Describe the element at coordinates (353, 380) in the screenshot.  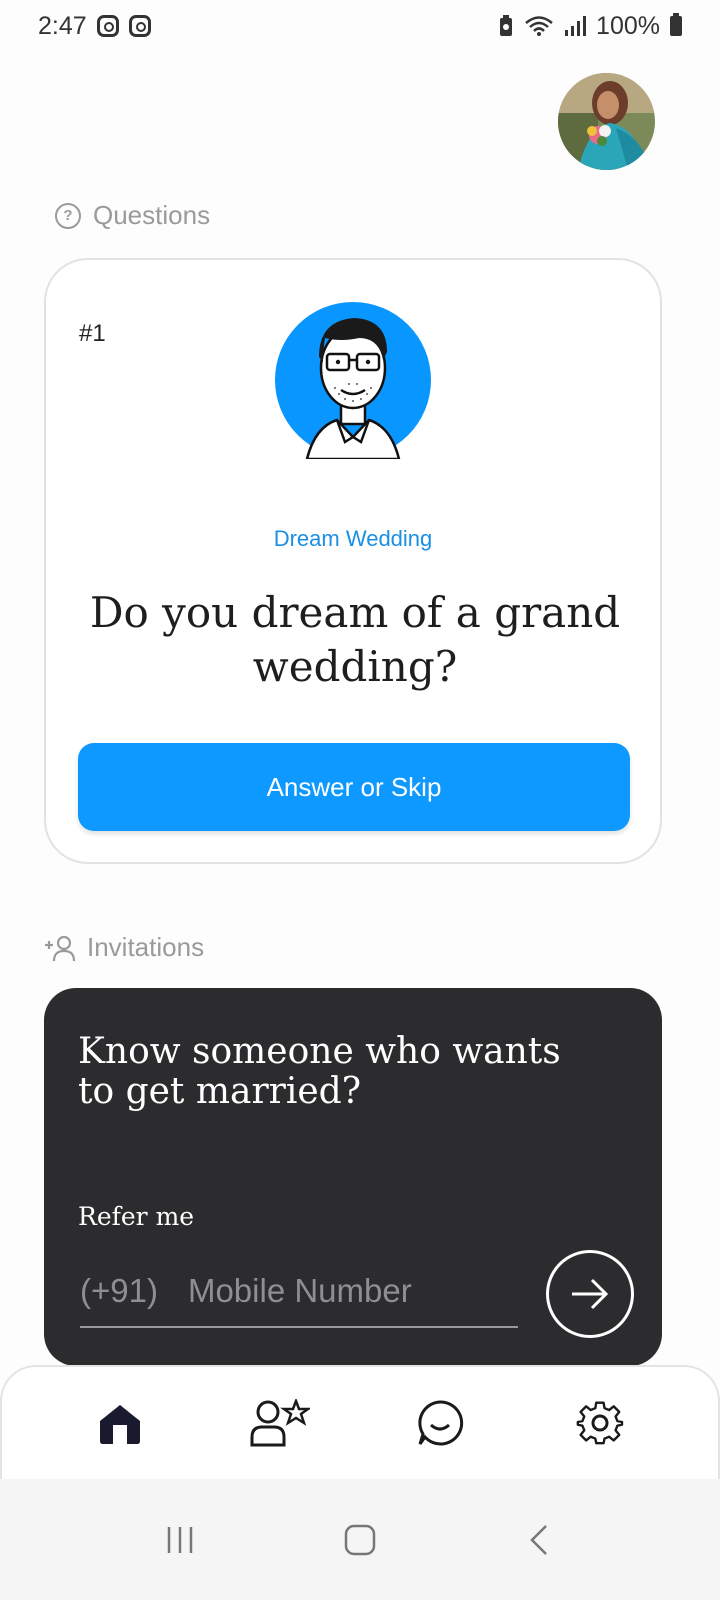
I see `question-avatar` at that location.